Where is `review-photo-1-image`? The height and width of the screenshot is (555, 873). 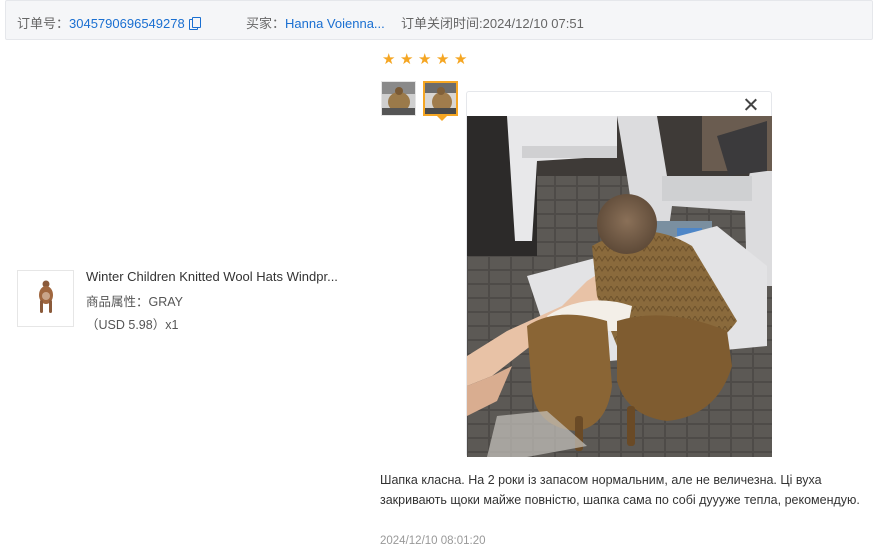 review-photo-1-image is located at coordinates (398, 98).